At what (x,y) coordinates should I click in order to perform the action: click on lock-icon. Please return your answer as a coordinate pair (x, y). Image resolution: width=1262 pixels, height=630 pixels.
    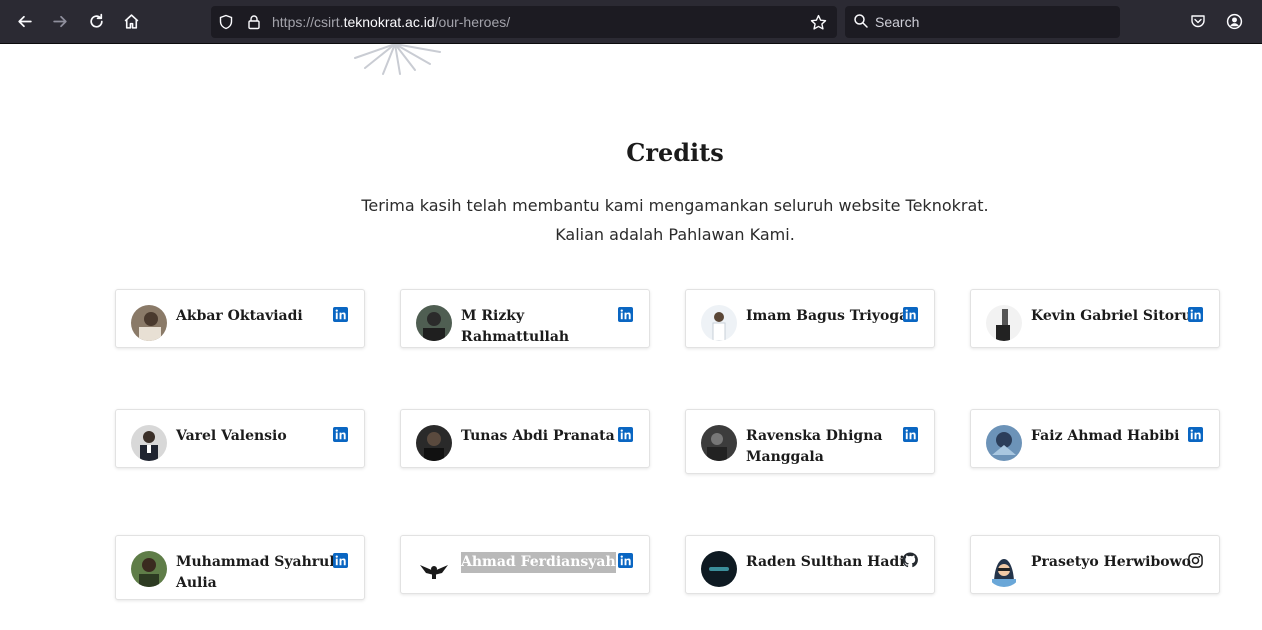
    Looking at the image, I should click on (254, 22).